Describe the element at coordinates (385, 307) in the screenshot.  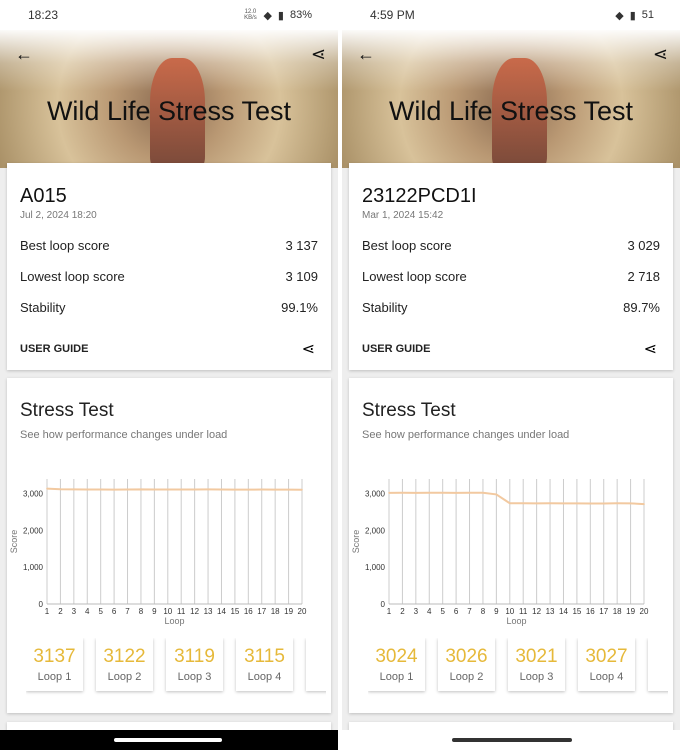
I see `label: Stability` at that location.